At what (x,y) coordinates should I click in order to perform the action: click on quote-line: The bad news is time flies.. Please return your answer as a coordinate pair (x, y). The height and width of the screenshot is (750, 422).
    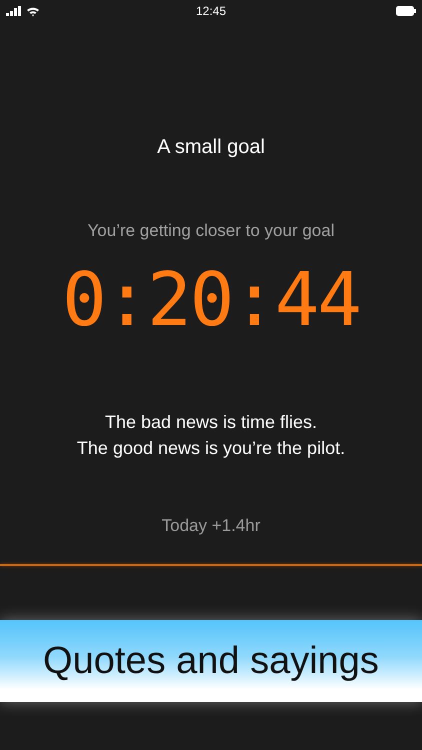
    Looking at the image, I should click on (211, 422).